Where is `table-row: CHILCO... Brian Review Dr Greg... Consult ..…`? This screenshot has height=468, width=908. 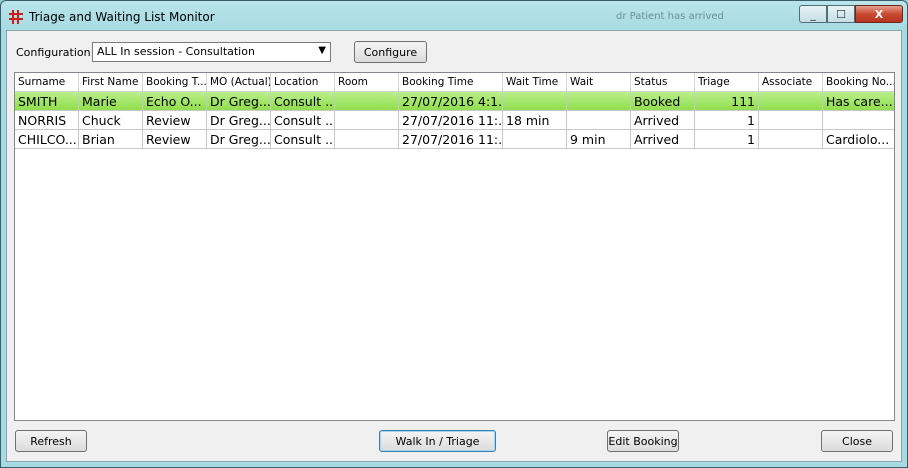 table-row: CHILCO... Brian Review Dr Greg... Consult ..… is located at coordinates (454, 139).